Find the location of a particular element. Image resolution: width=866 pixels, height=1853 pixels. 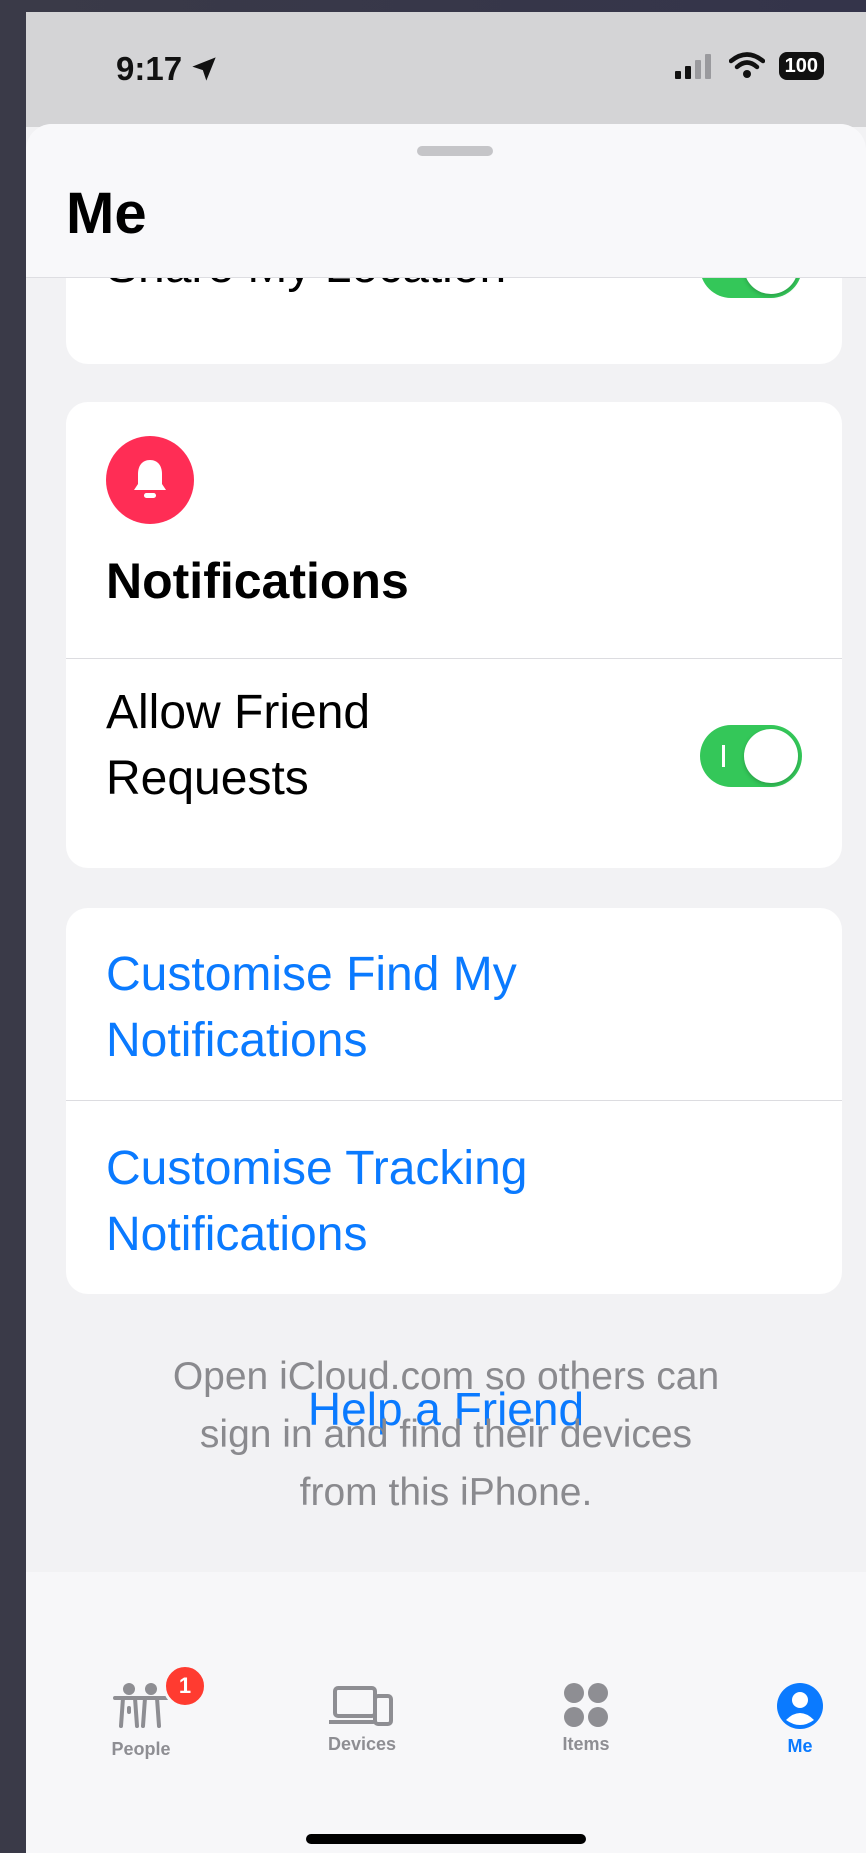

status-bar: 9:17 100 is located at coordinates (446, 69).